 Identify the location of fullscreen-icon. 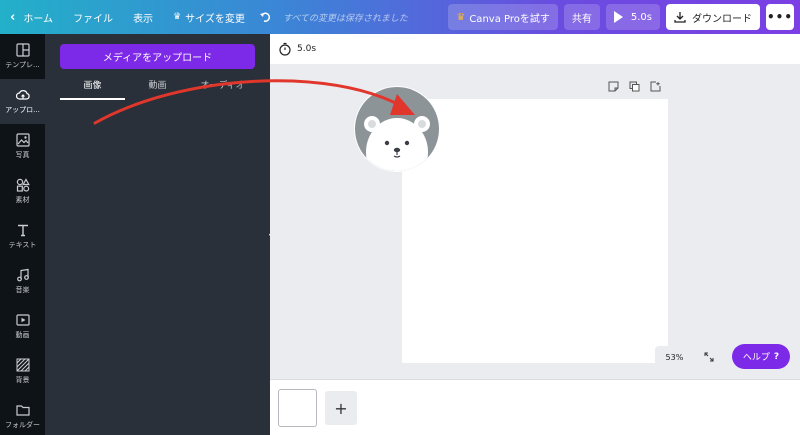
(709, 357).